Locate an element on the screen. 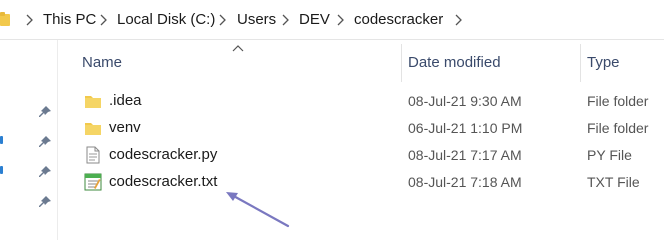  column-header-date-modified: Date modified is located at coordinates (490, 63).